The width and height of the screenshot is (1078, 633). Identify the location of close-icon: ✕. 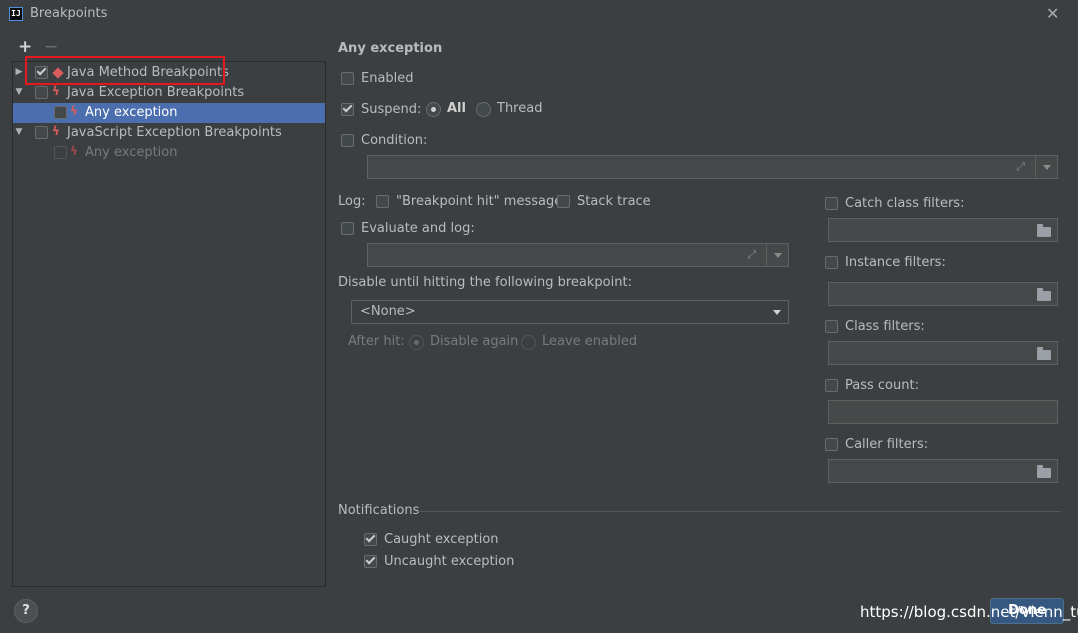
(1052, 13).